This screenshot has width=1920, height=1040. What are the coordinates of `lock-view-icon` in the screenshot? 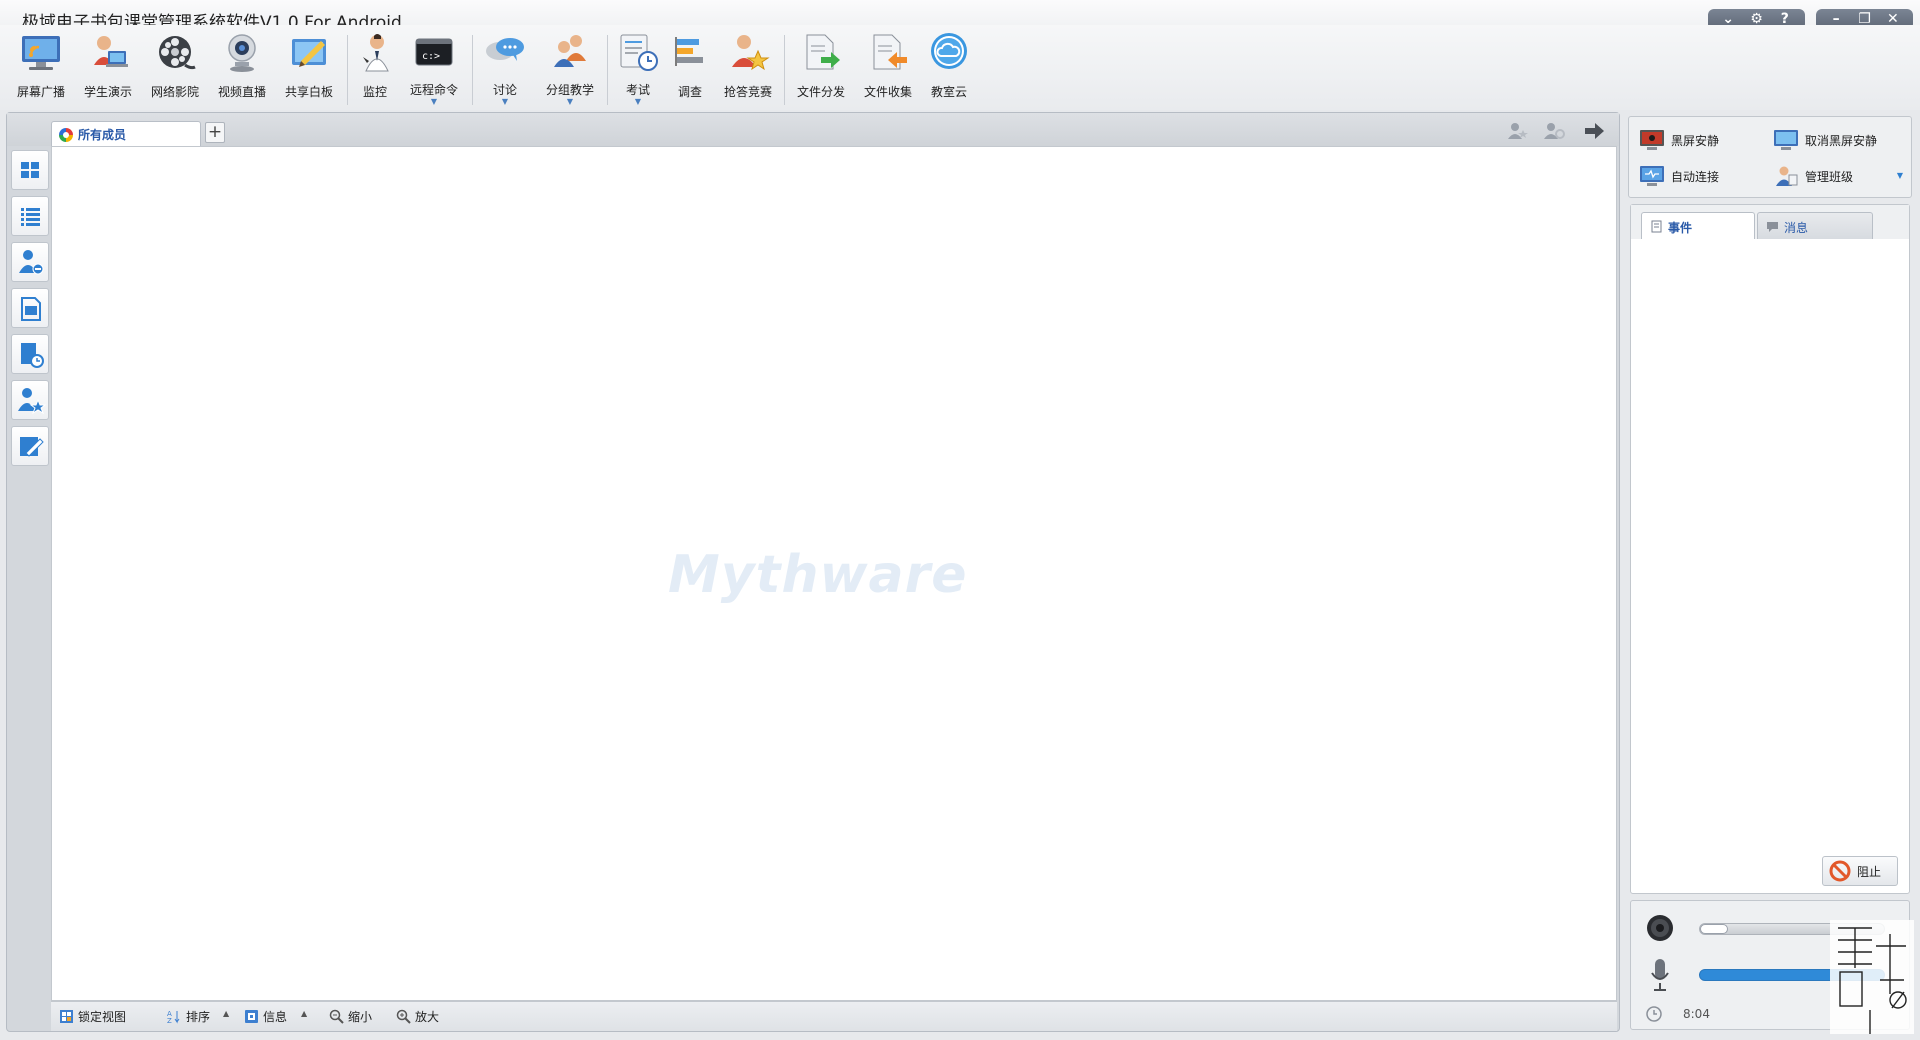 It's located at (66, 1016).